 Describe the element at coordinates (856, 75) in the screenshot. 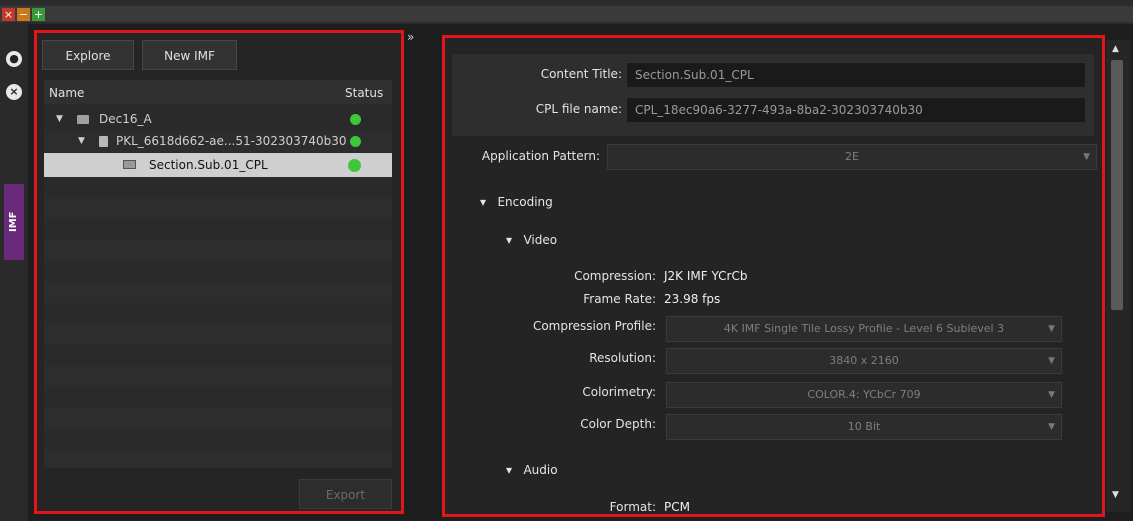

I see `content-title-input: Section.Sub.01_CPL` at that location.